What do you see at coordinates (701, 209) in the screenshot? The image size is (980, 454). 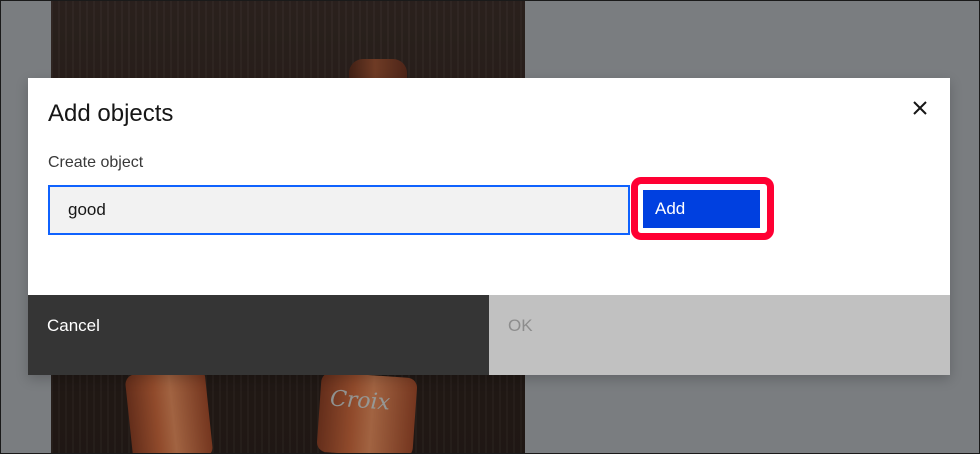 I see `add-button: Add` at bounding box center [701, 209].